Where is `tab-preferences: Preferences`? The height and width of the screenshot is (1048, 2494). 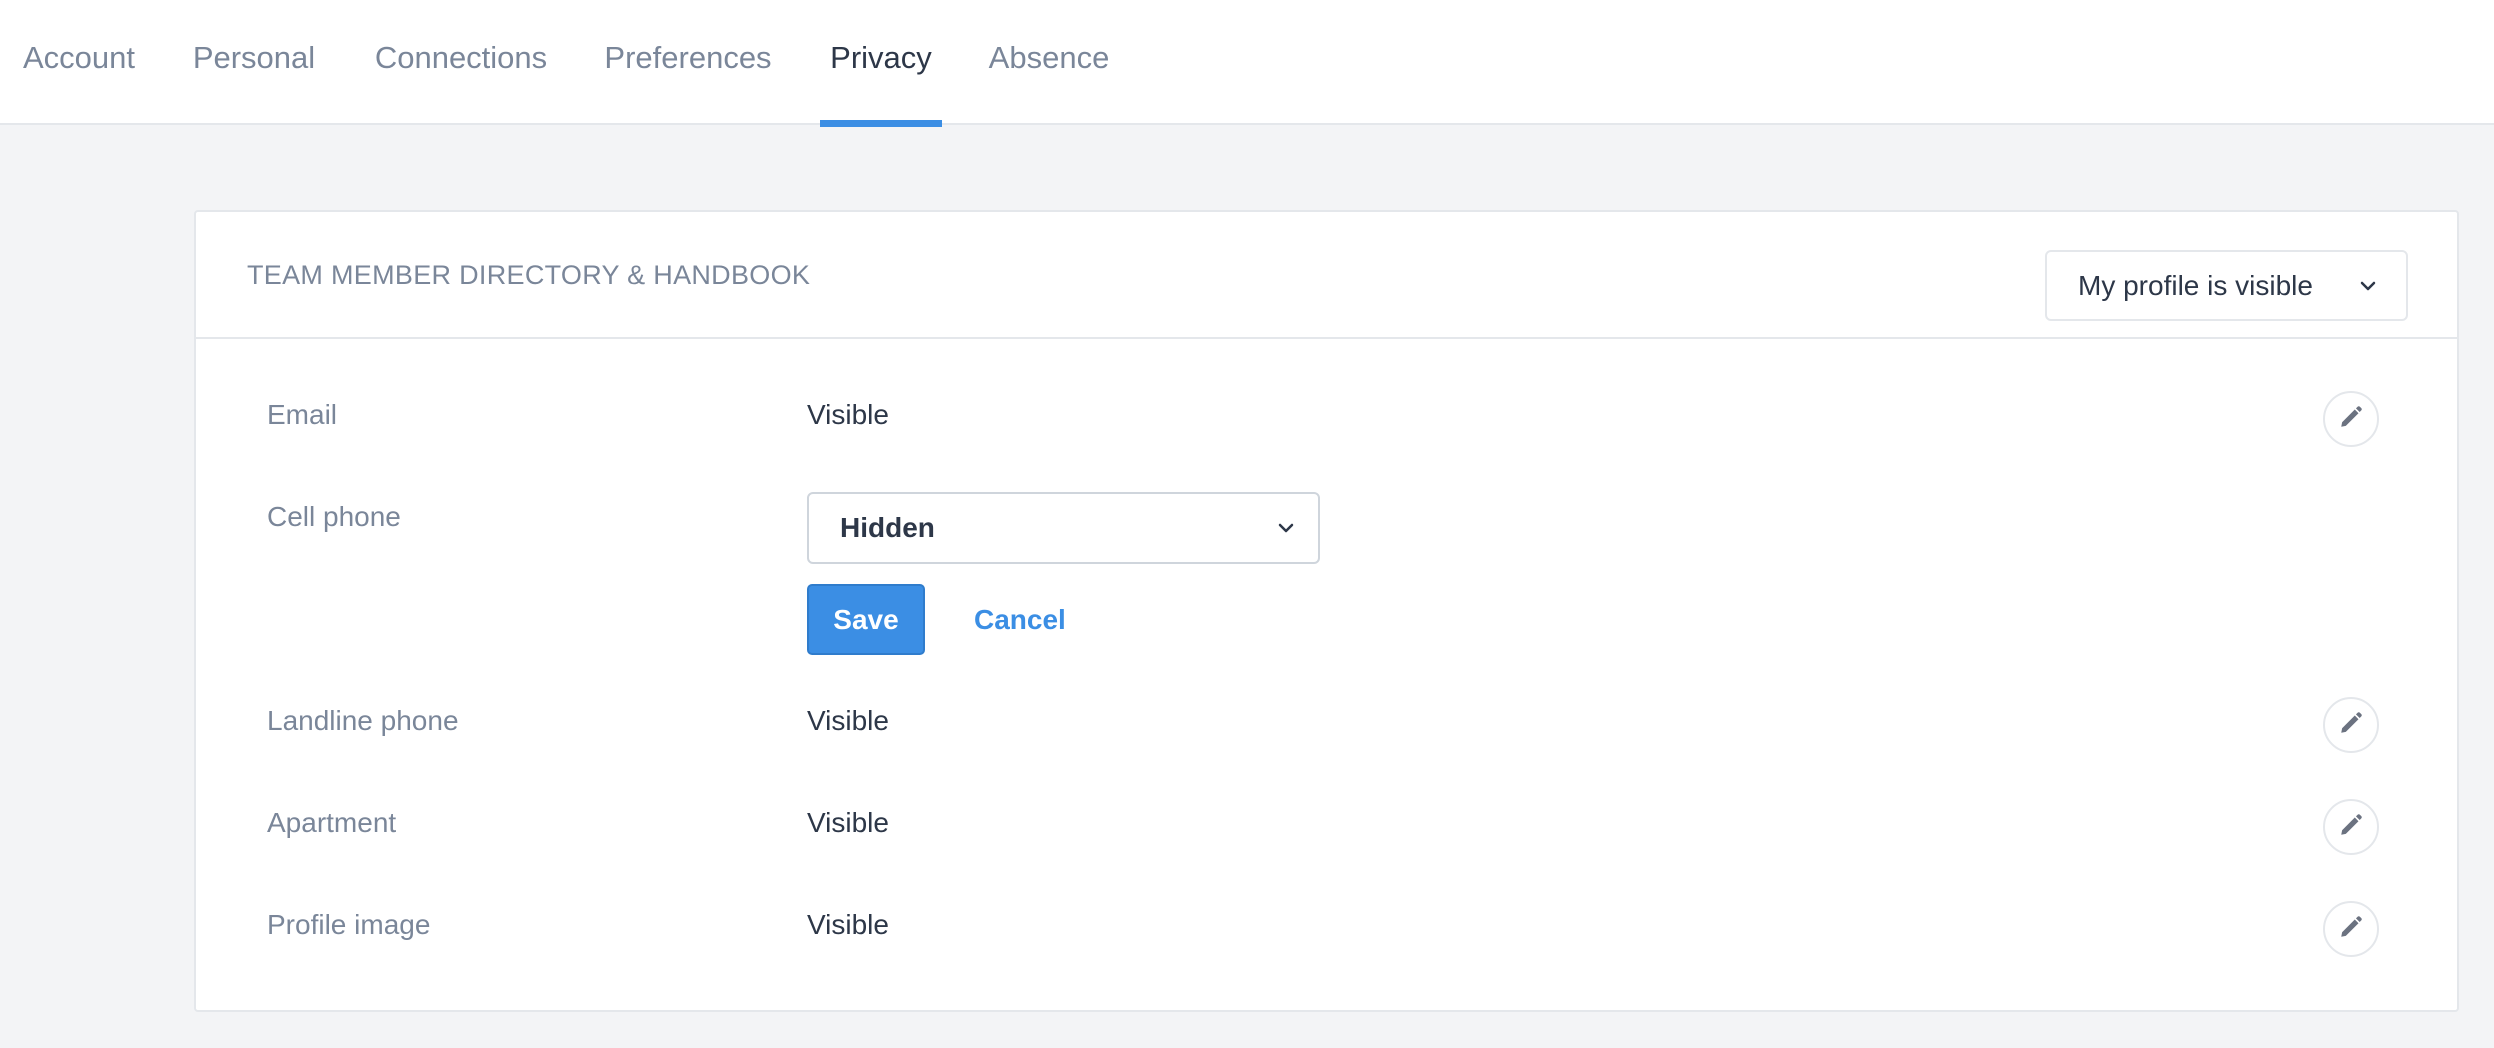
tab-preferences: Preferences is located at coordinates (688, 62).